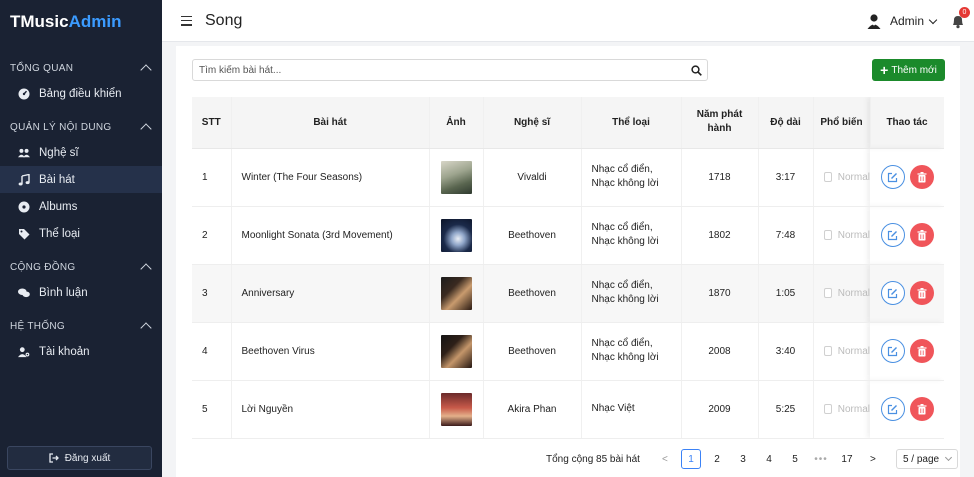 The width and height of the screenshot is (974, 477). Describe the element at coordinates (24, 207) in the screenshot. I see `disc-icon` at that location.